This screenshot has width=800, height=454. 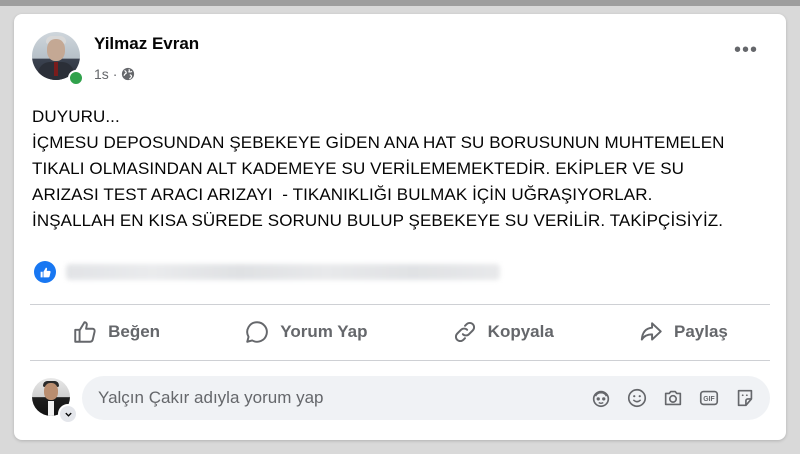 I want to click on share-button: Paylaş, so click(x=683, y=332).